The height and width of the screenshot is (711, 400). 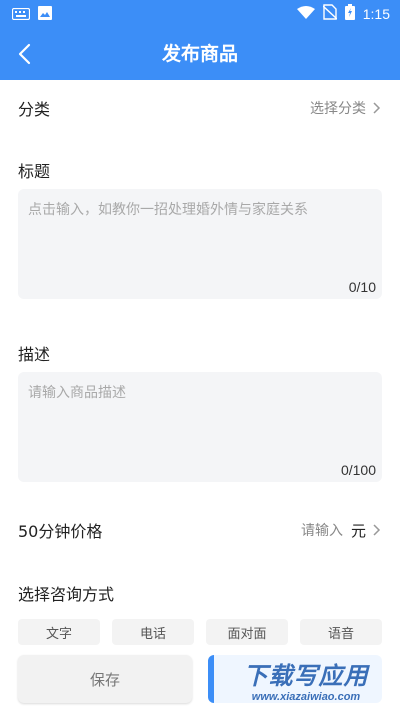 What do you see at coordinates (45, 14) in the screenshot?
I see `image-icon` at bounding box center [45, 14].